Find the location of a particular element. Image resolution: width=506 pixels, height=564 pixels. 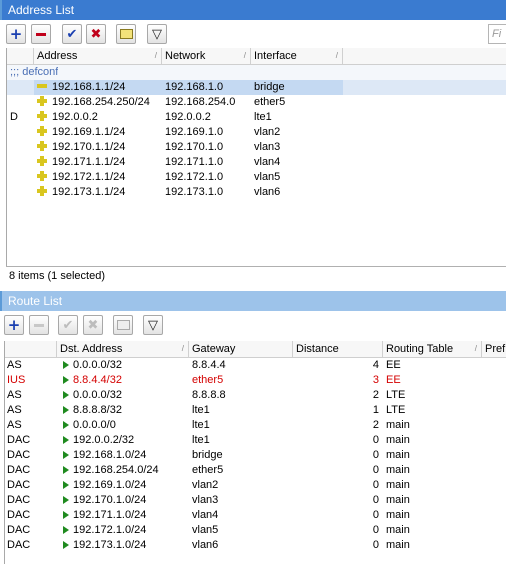

column-routing-table: Routing Table / is located at coordinates (432, 349).